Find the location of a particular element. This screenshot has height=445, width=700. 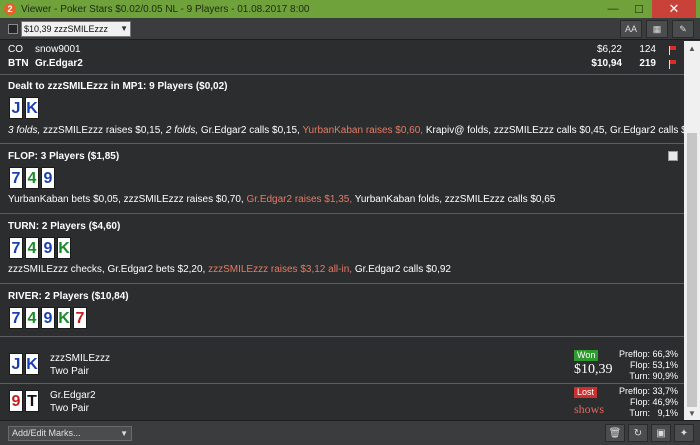

hand-selector: $10,39 zzzSMILEzzz ▼ is located at coordinates (76, 29).